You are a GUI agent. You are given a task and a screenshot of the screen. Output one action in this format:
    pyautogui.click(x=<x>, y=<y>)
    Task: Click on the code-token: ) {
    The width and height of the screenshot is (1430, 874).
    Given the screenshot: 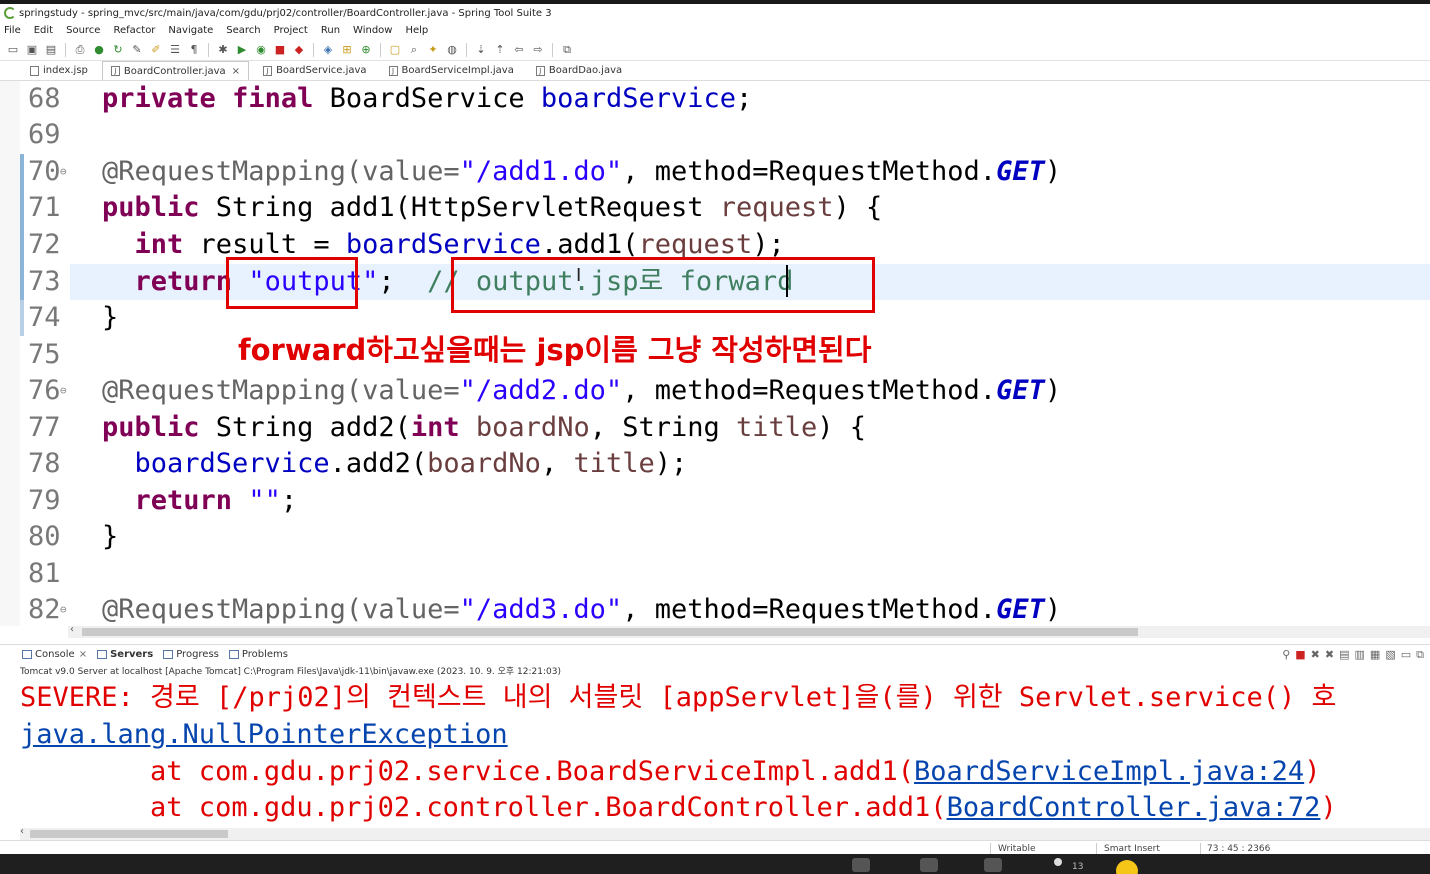 What is the action you would take?
    pyautogui.click(x=858, y=207)
    